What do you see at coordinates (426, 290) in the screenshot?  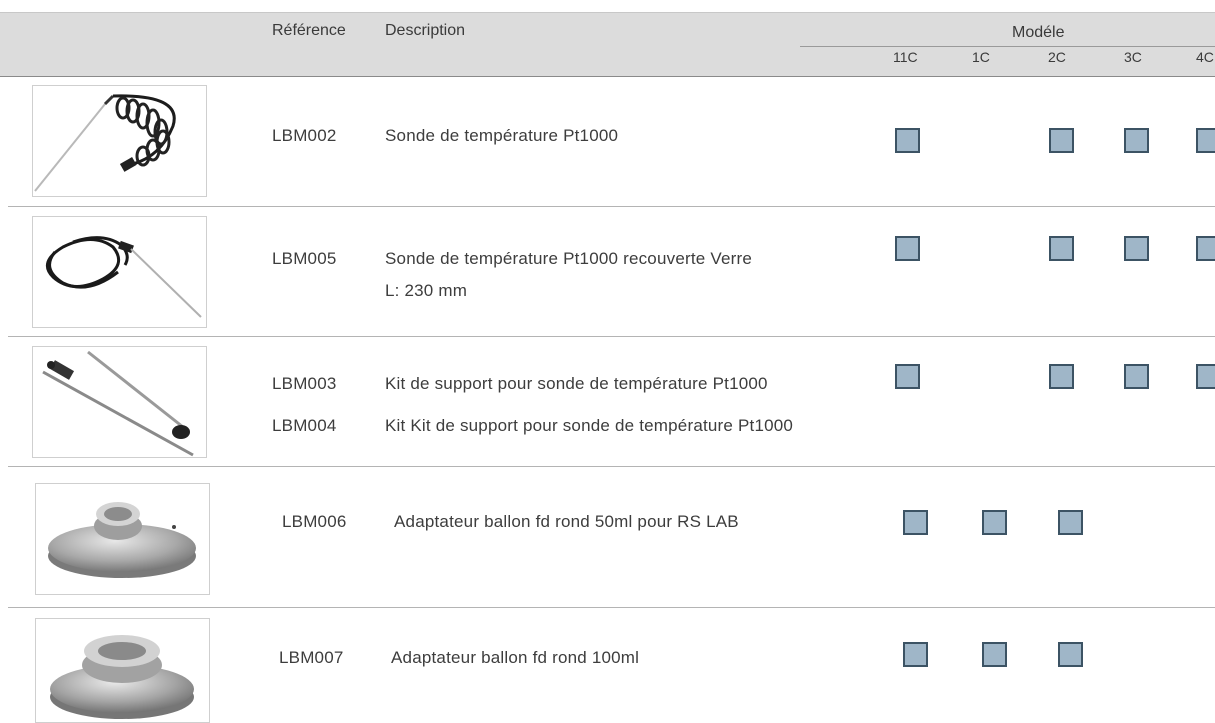 I see `length-note-lbm005: L: 230 mm` at bounding box center [426, 290].